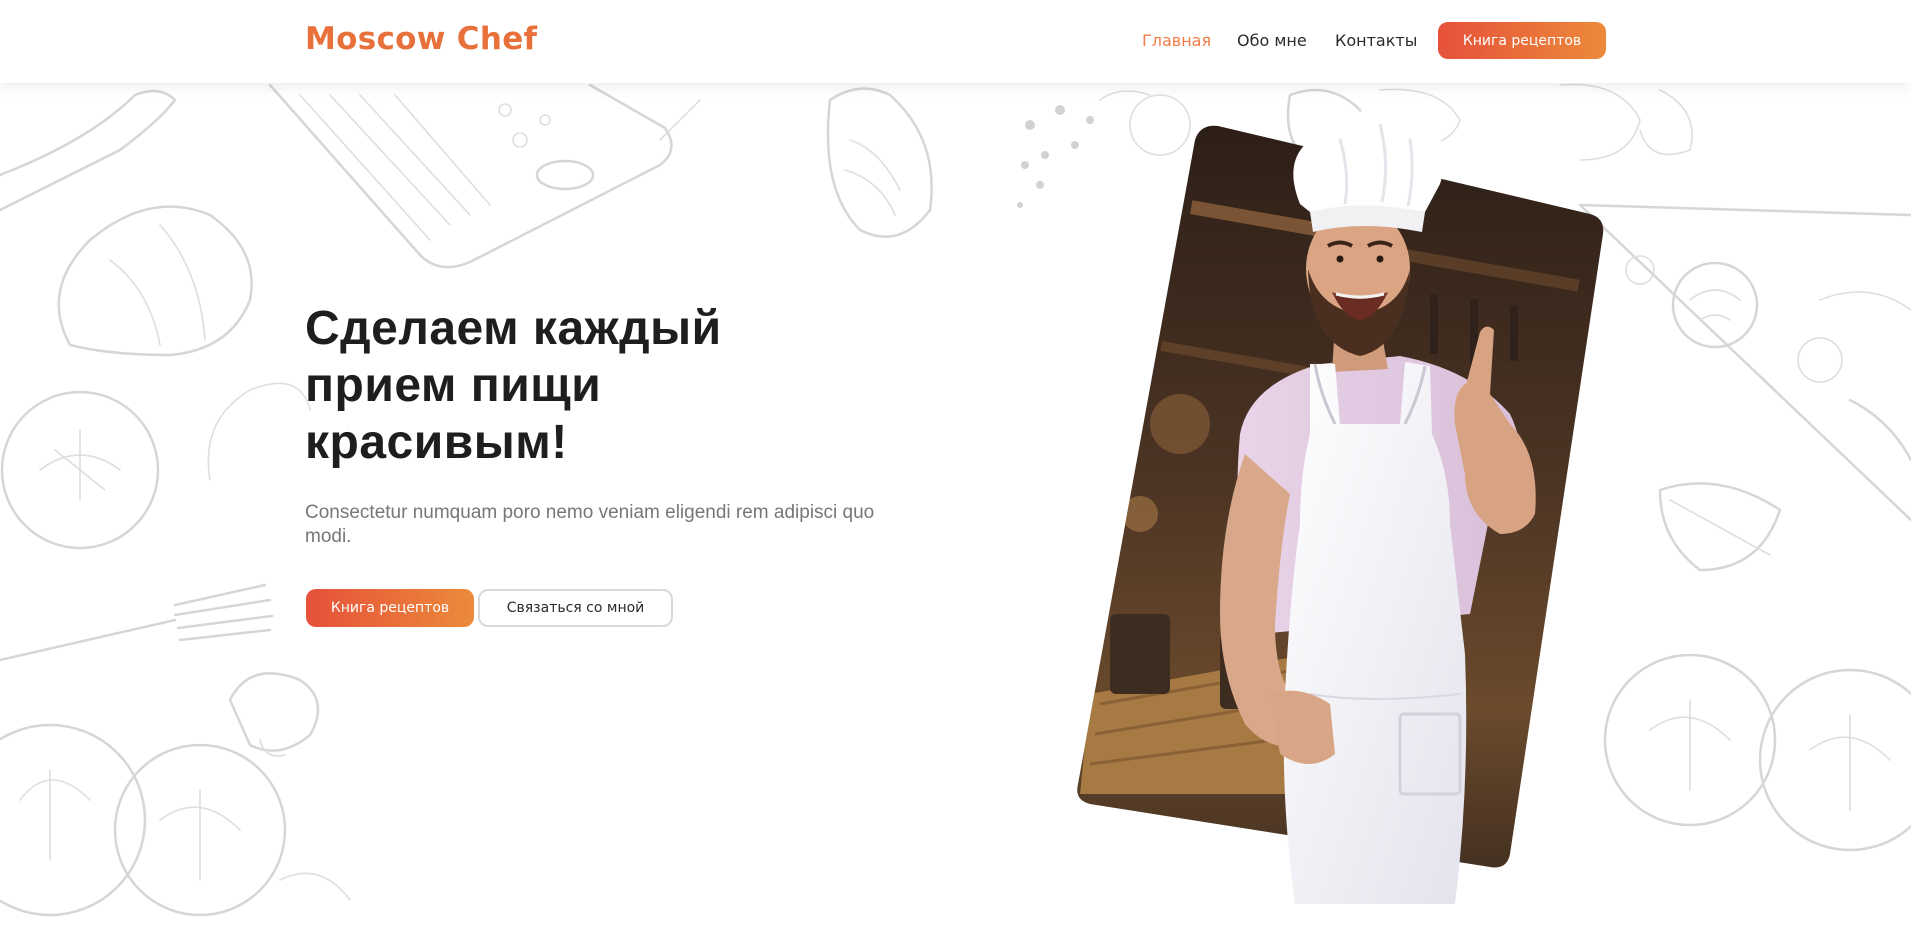 The image size is (1911, 934). I want to click on header-recipe-book-button: Книга рецептов, so click(1522, 40).